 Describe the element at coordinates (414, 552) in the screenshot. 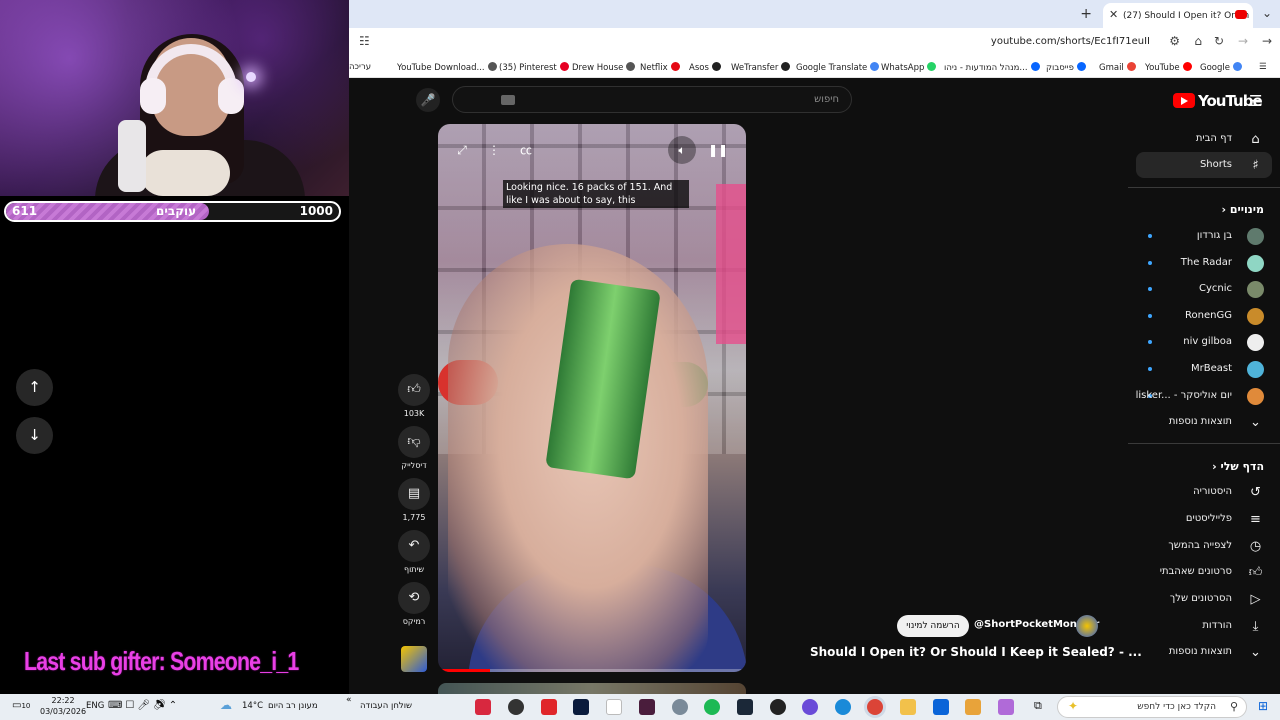

I see `share-button: ↶ שיתוף` at that location.